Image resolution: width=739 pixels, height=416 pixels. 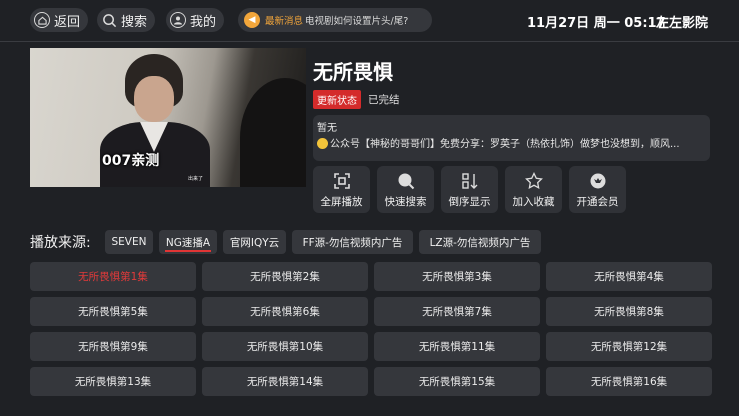 What do you see at coordinates (203, 22) in the screenshot?
I see `mine-label: 我的` at bounding box center [203, 22].